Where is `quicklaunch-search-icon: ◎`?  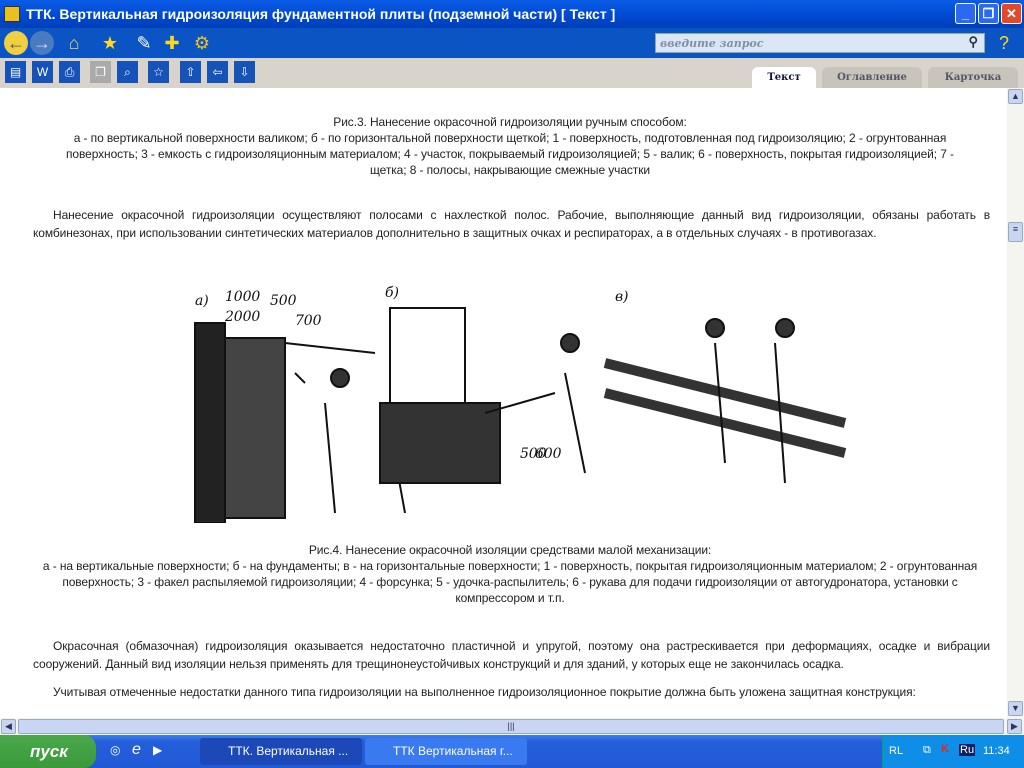 quicklaunch-search-icon: ◎ is located at coordinates (115, 750).